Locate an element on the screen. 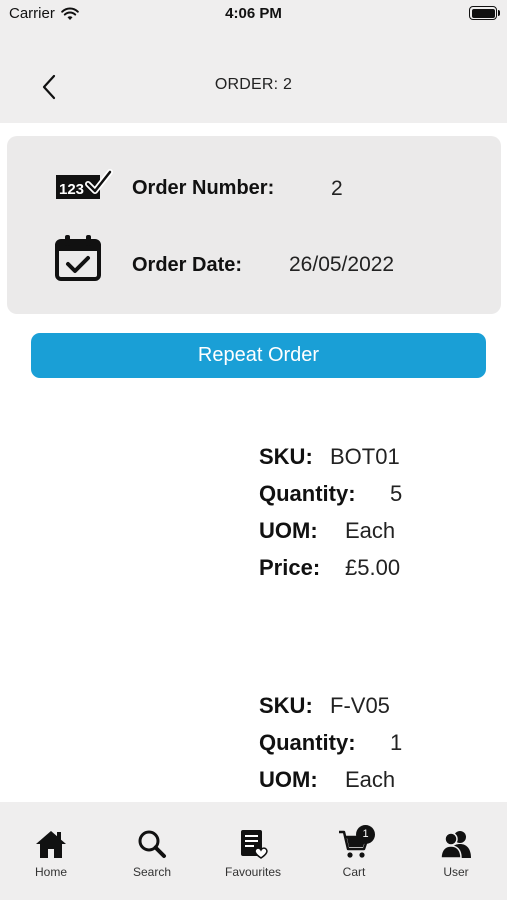 This screenshot has width=507, height=900. tab-user-label: User is located at coordinates (456, 872).